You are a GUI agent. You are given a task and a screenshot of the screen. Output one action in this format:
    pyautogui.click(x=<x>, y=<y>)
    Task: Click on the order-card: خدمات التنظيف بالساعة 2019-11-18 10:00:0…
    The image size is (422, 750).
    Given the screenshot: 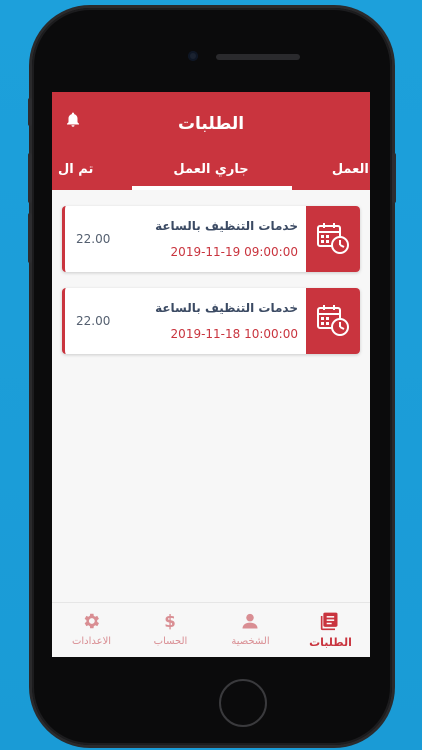 What is the action you would take?
    pyautogui.click(x=211, y=321)
    